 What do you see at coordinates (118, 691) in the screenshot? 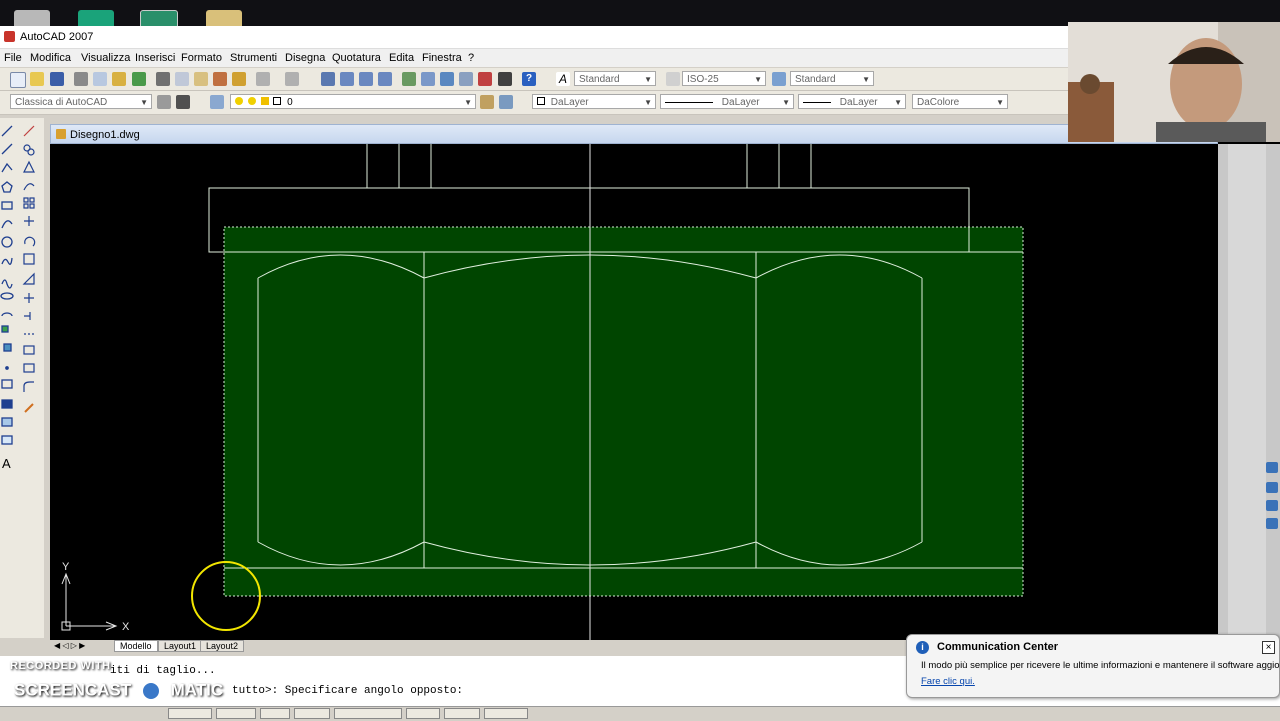
I see `watermark-line2: SCREENCAST MATIC` at bounding box center [118, 691].